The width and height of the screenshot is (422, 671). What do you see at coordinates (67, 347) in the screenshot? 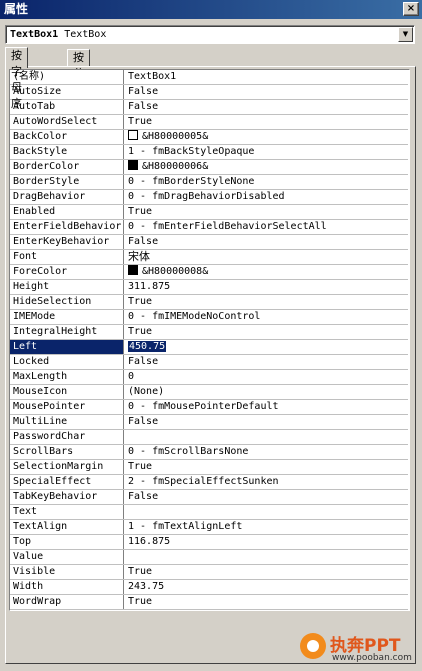
I see `property-name: Left` at bounding box center [67, 347].